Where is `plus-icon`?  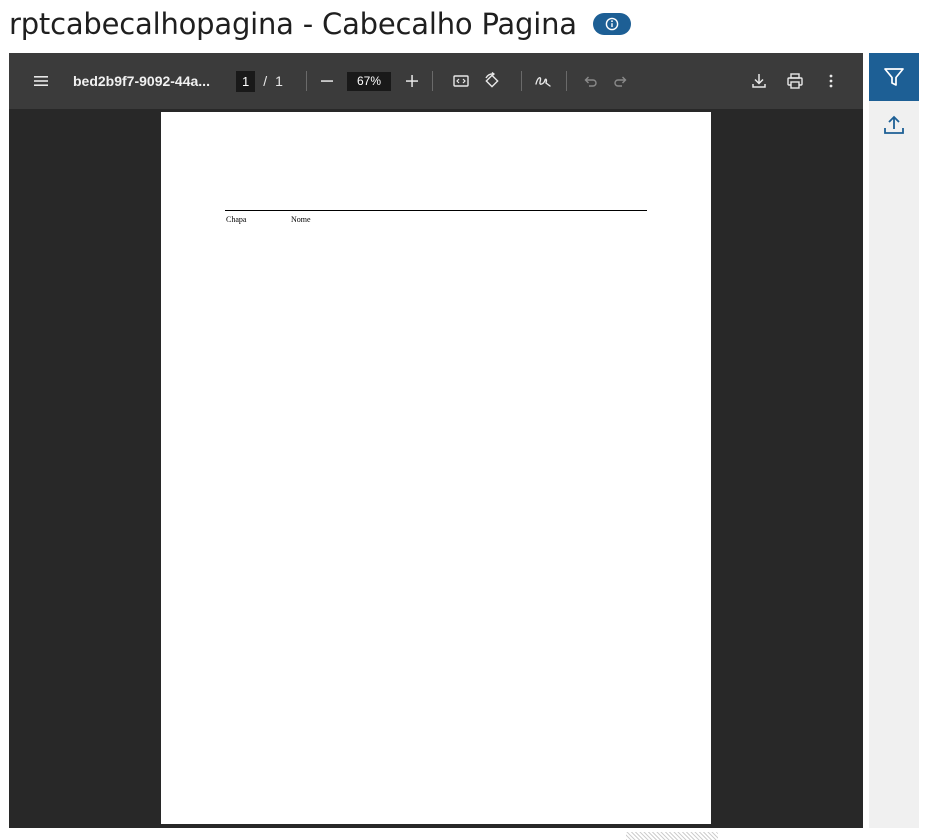 plus-icon is located at coordinates (412, 81).